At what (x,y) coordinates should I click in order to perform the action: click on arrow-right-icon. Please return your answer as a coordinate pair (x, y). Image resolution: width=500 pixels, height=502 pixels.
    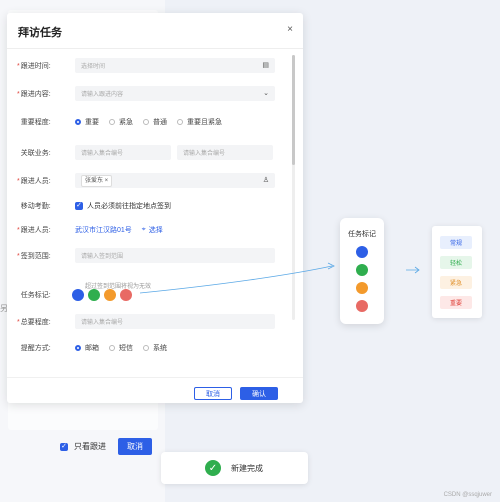
    Looking at the image, I should click on (413, 270).